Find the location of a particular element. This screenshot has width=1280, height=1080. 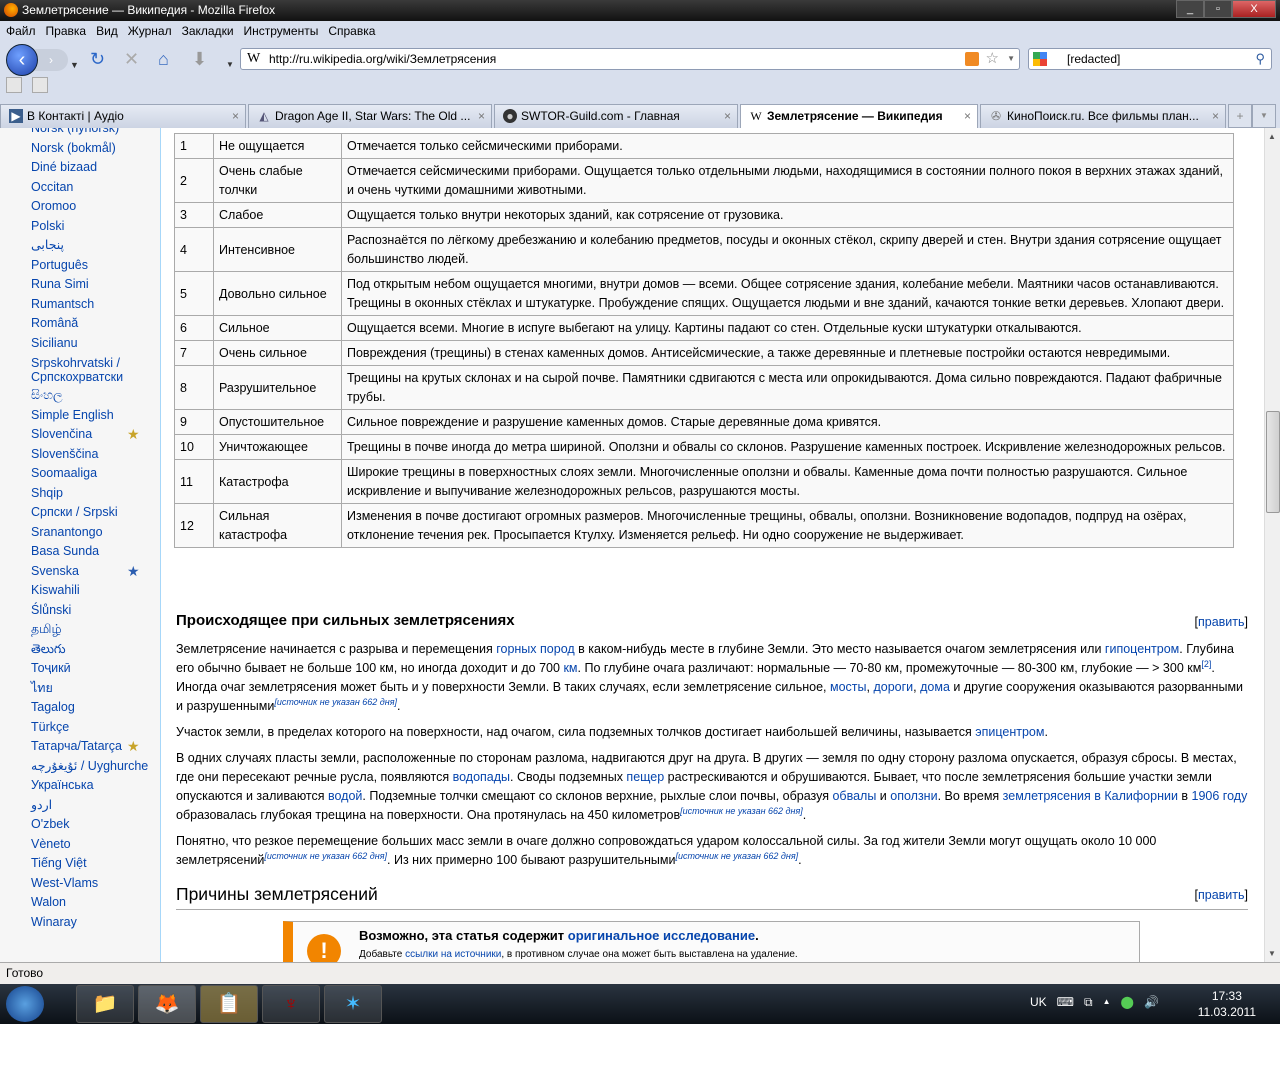

language-link: Diné bizaad is located at coordinates (91, 168).